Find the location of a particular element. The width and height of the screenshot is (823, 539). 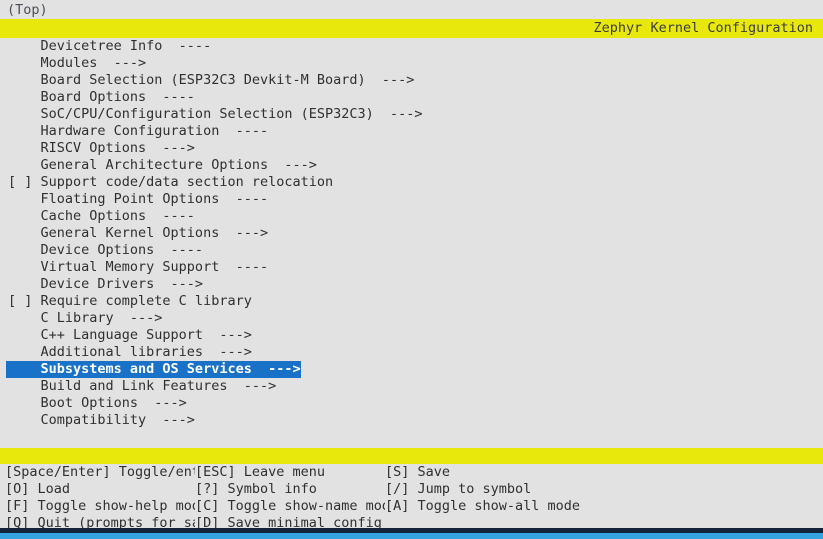

menu-item: C++ Language Support ---> is located at coordinates (411, 335).